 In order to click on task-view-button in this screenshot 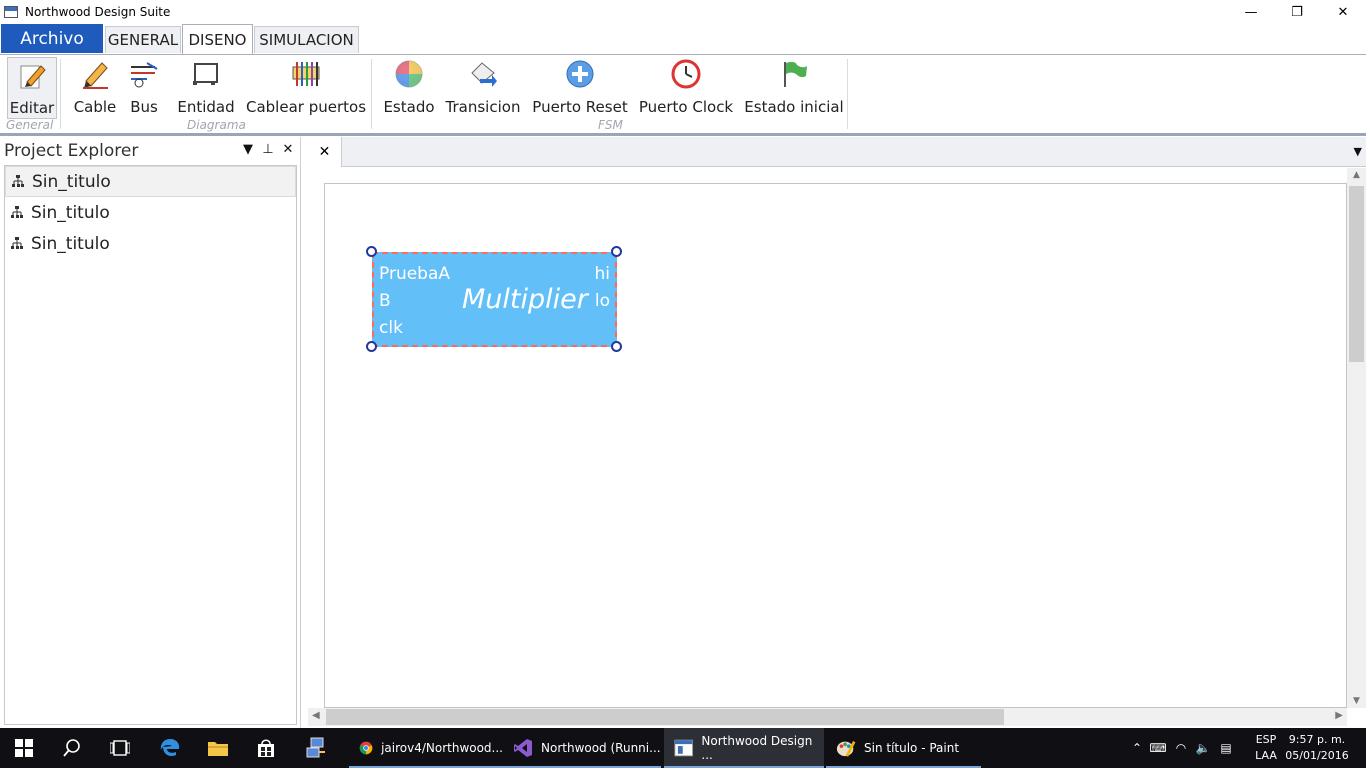, I will do `click(120, 748)`.